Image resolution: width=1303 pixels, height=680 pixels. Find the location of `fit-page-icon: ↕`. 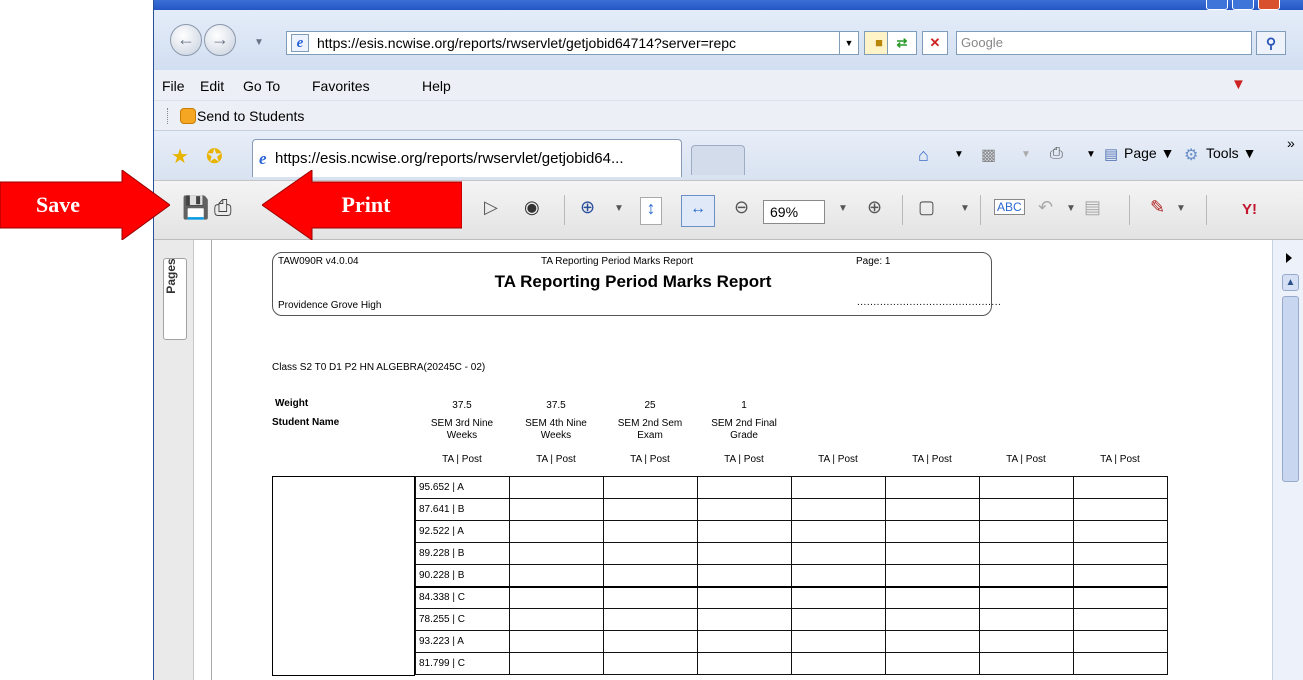

fit-page-icon: ↕ is located at coordinates (651, 211).